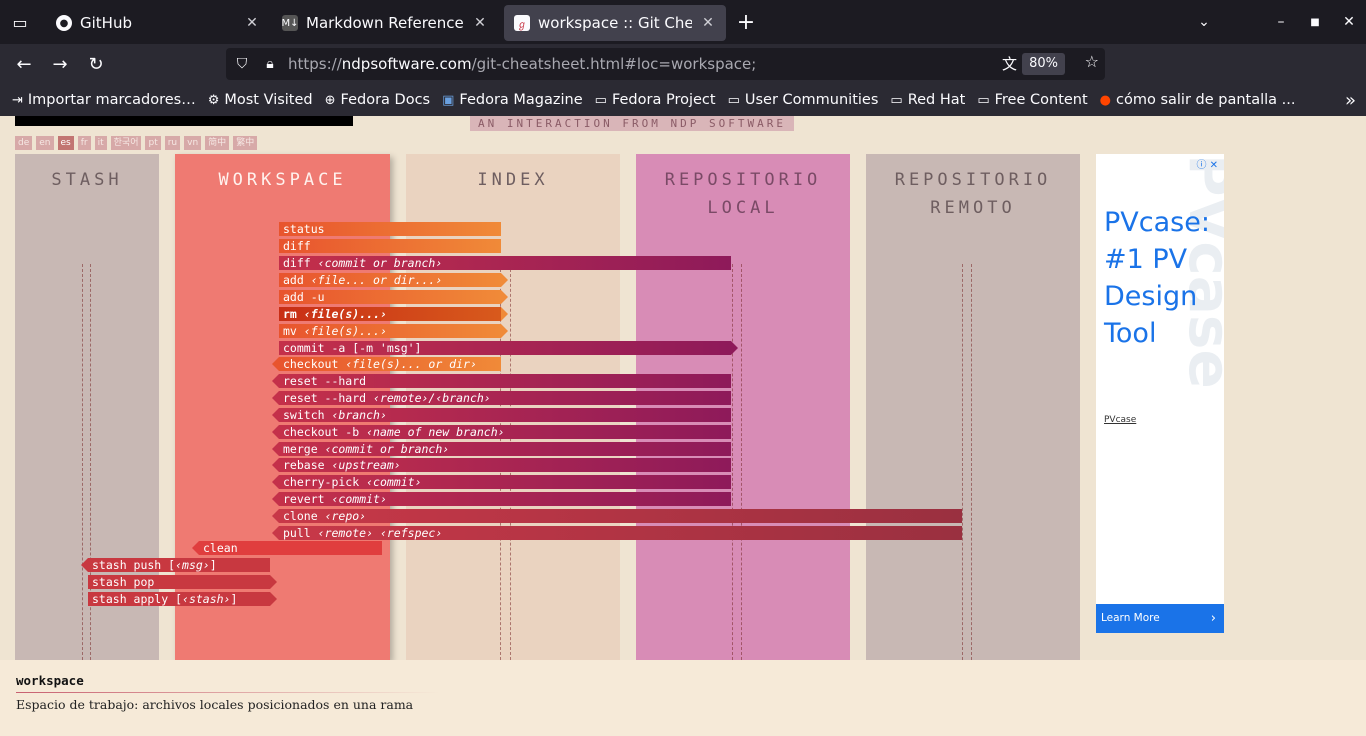 The height and width of the screenshot is (736, 1366). I want to click on lang-de: de, so click(24, 143).